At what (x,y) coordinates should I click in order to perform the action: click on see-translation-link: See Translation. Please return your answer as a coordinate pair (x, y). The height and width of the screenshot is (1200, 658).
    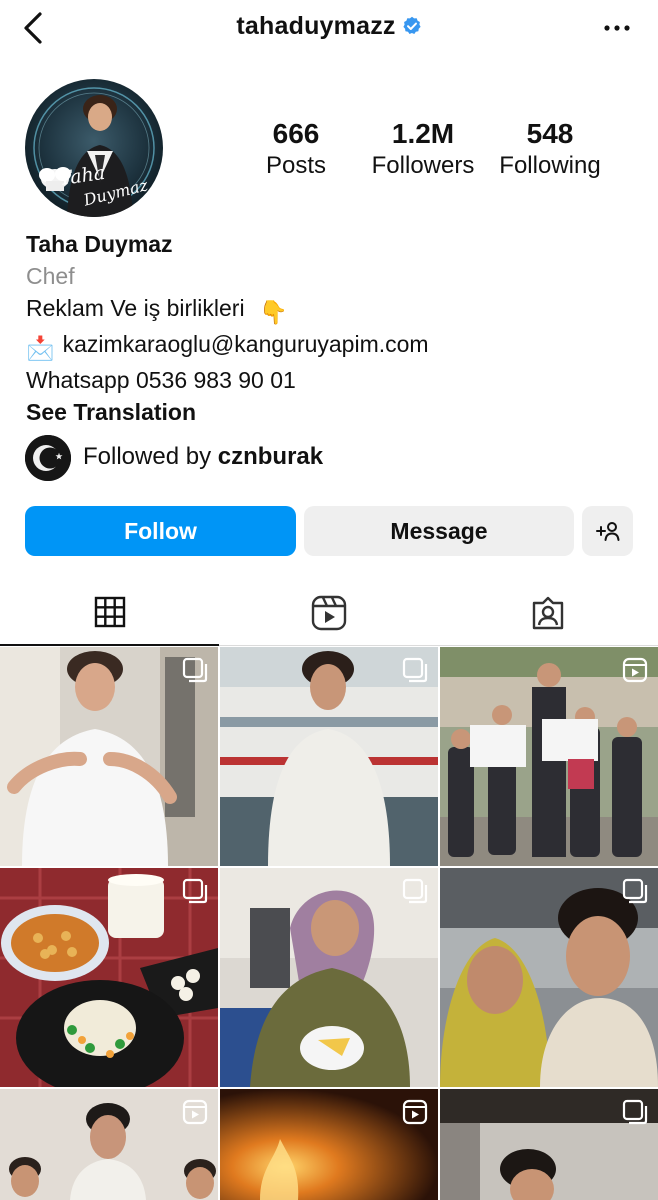
    Looking at the image, I should click on (331, 412).